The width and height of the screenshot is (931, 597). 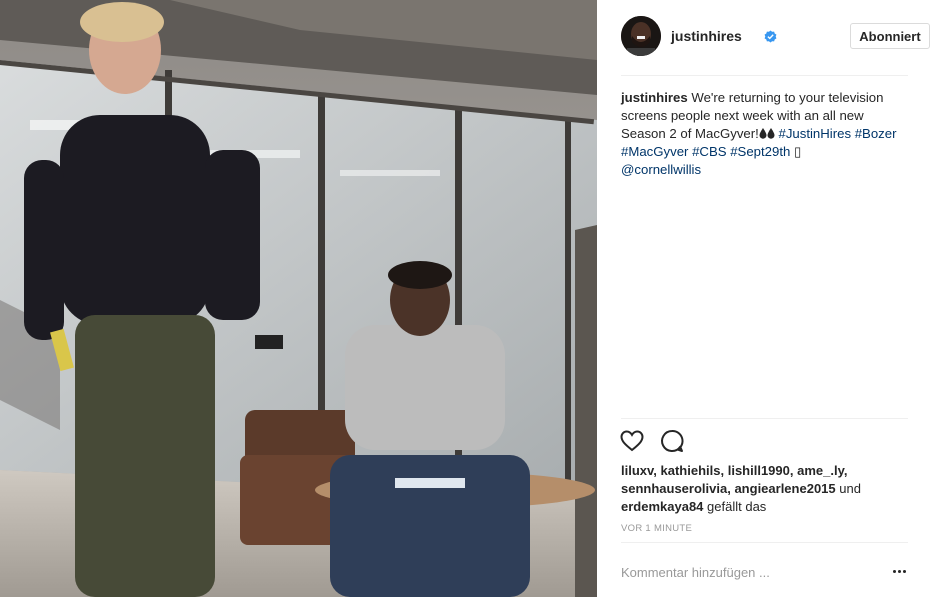 I want to click on hashtag-link: #JustinHires, so click(x=814, y=133).